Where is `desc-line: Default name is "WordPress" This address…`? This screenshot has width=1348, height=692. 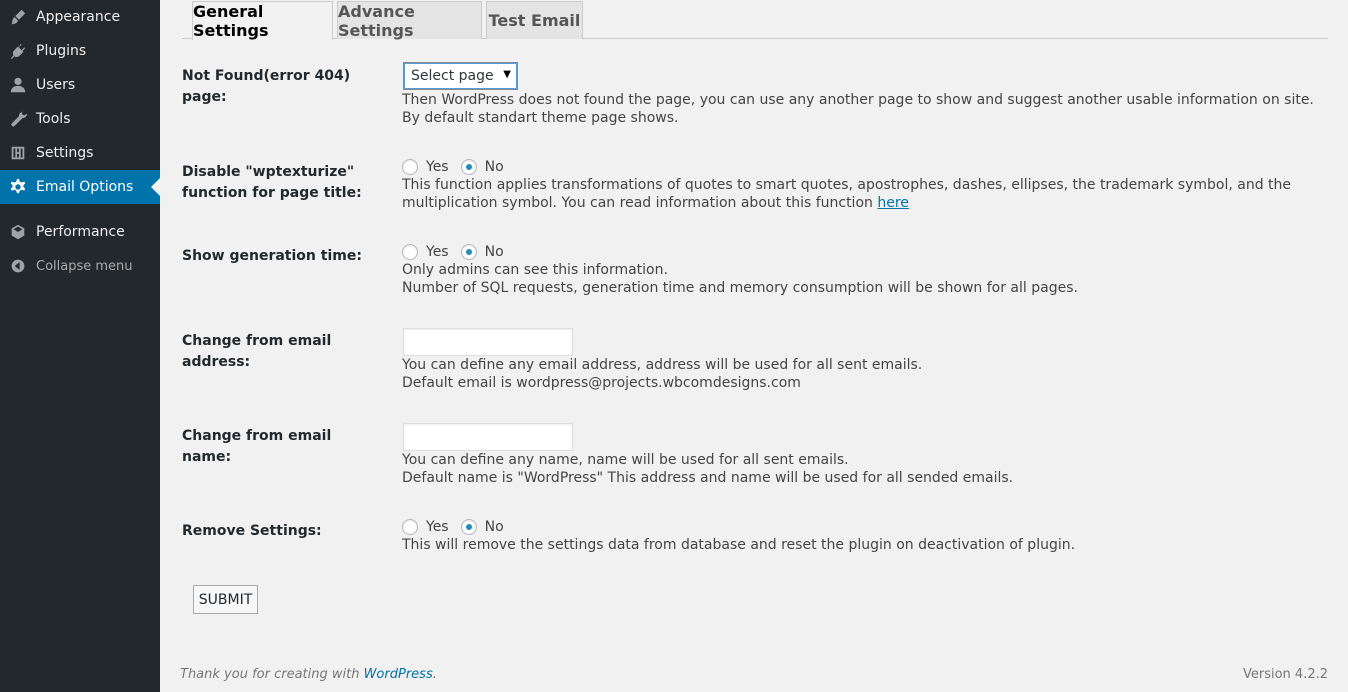
desc-line: Default name is "WordPress" This address… is located at coordinates (708, 478).